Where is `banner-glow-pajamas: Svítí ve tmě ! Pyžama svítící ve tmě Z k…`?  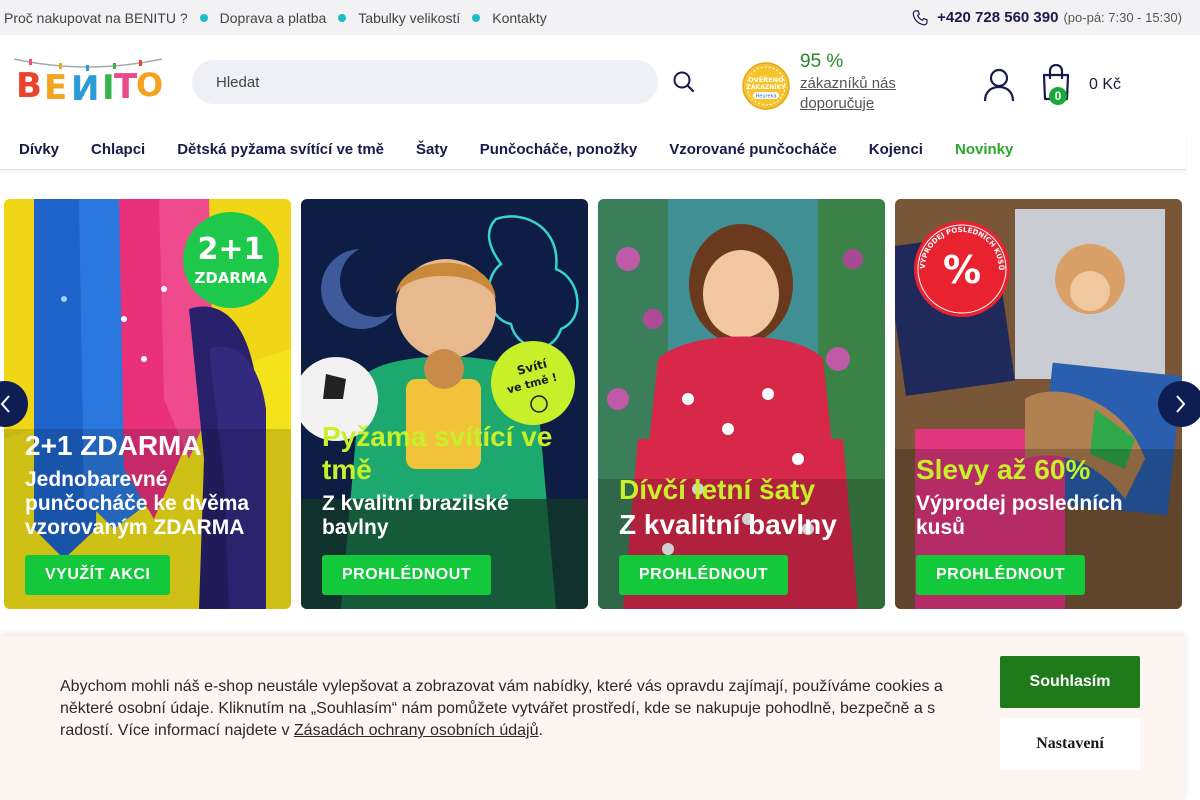
banner-glow-pajamas: Svítí ve tmě ! Pyžama svítící ve tmě Z k… is located at coordinates (444, 404).